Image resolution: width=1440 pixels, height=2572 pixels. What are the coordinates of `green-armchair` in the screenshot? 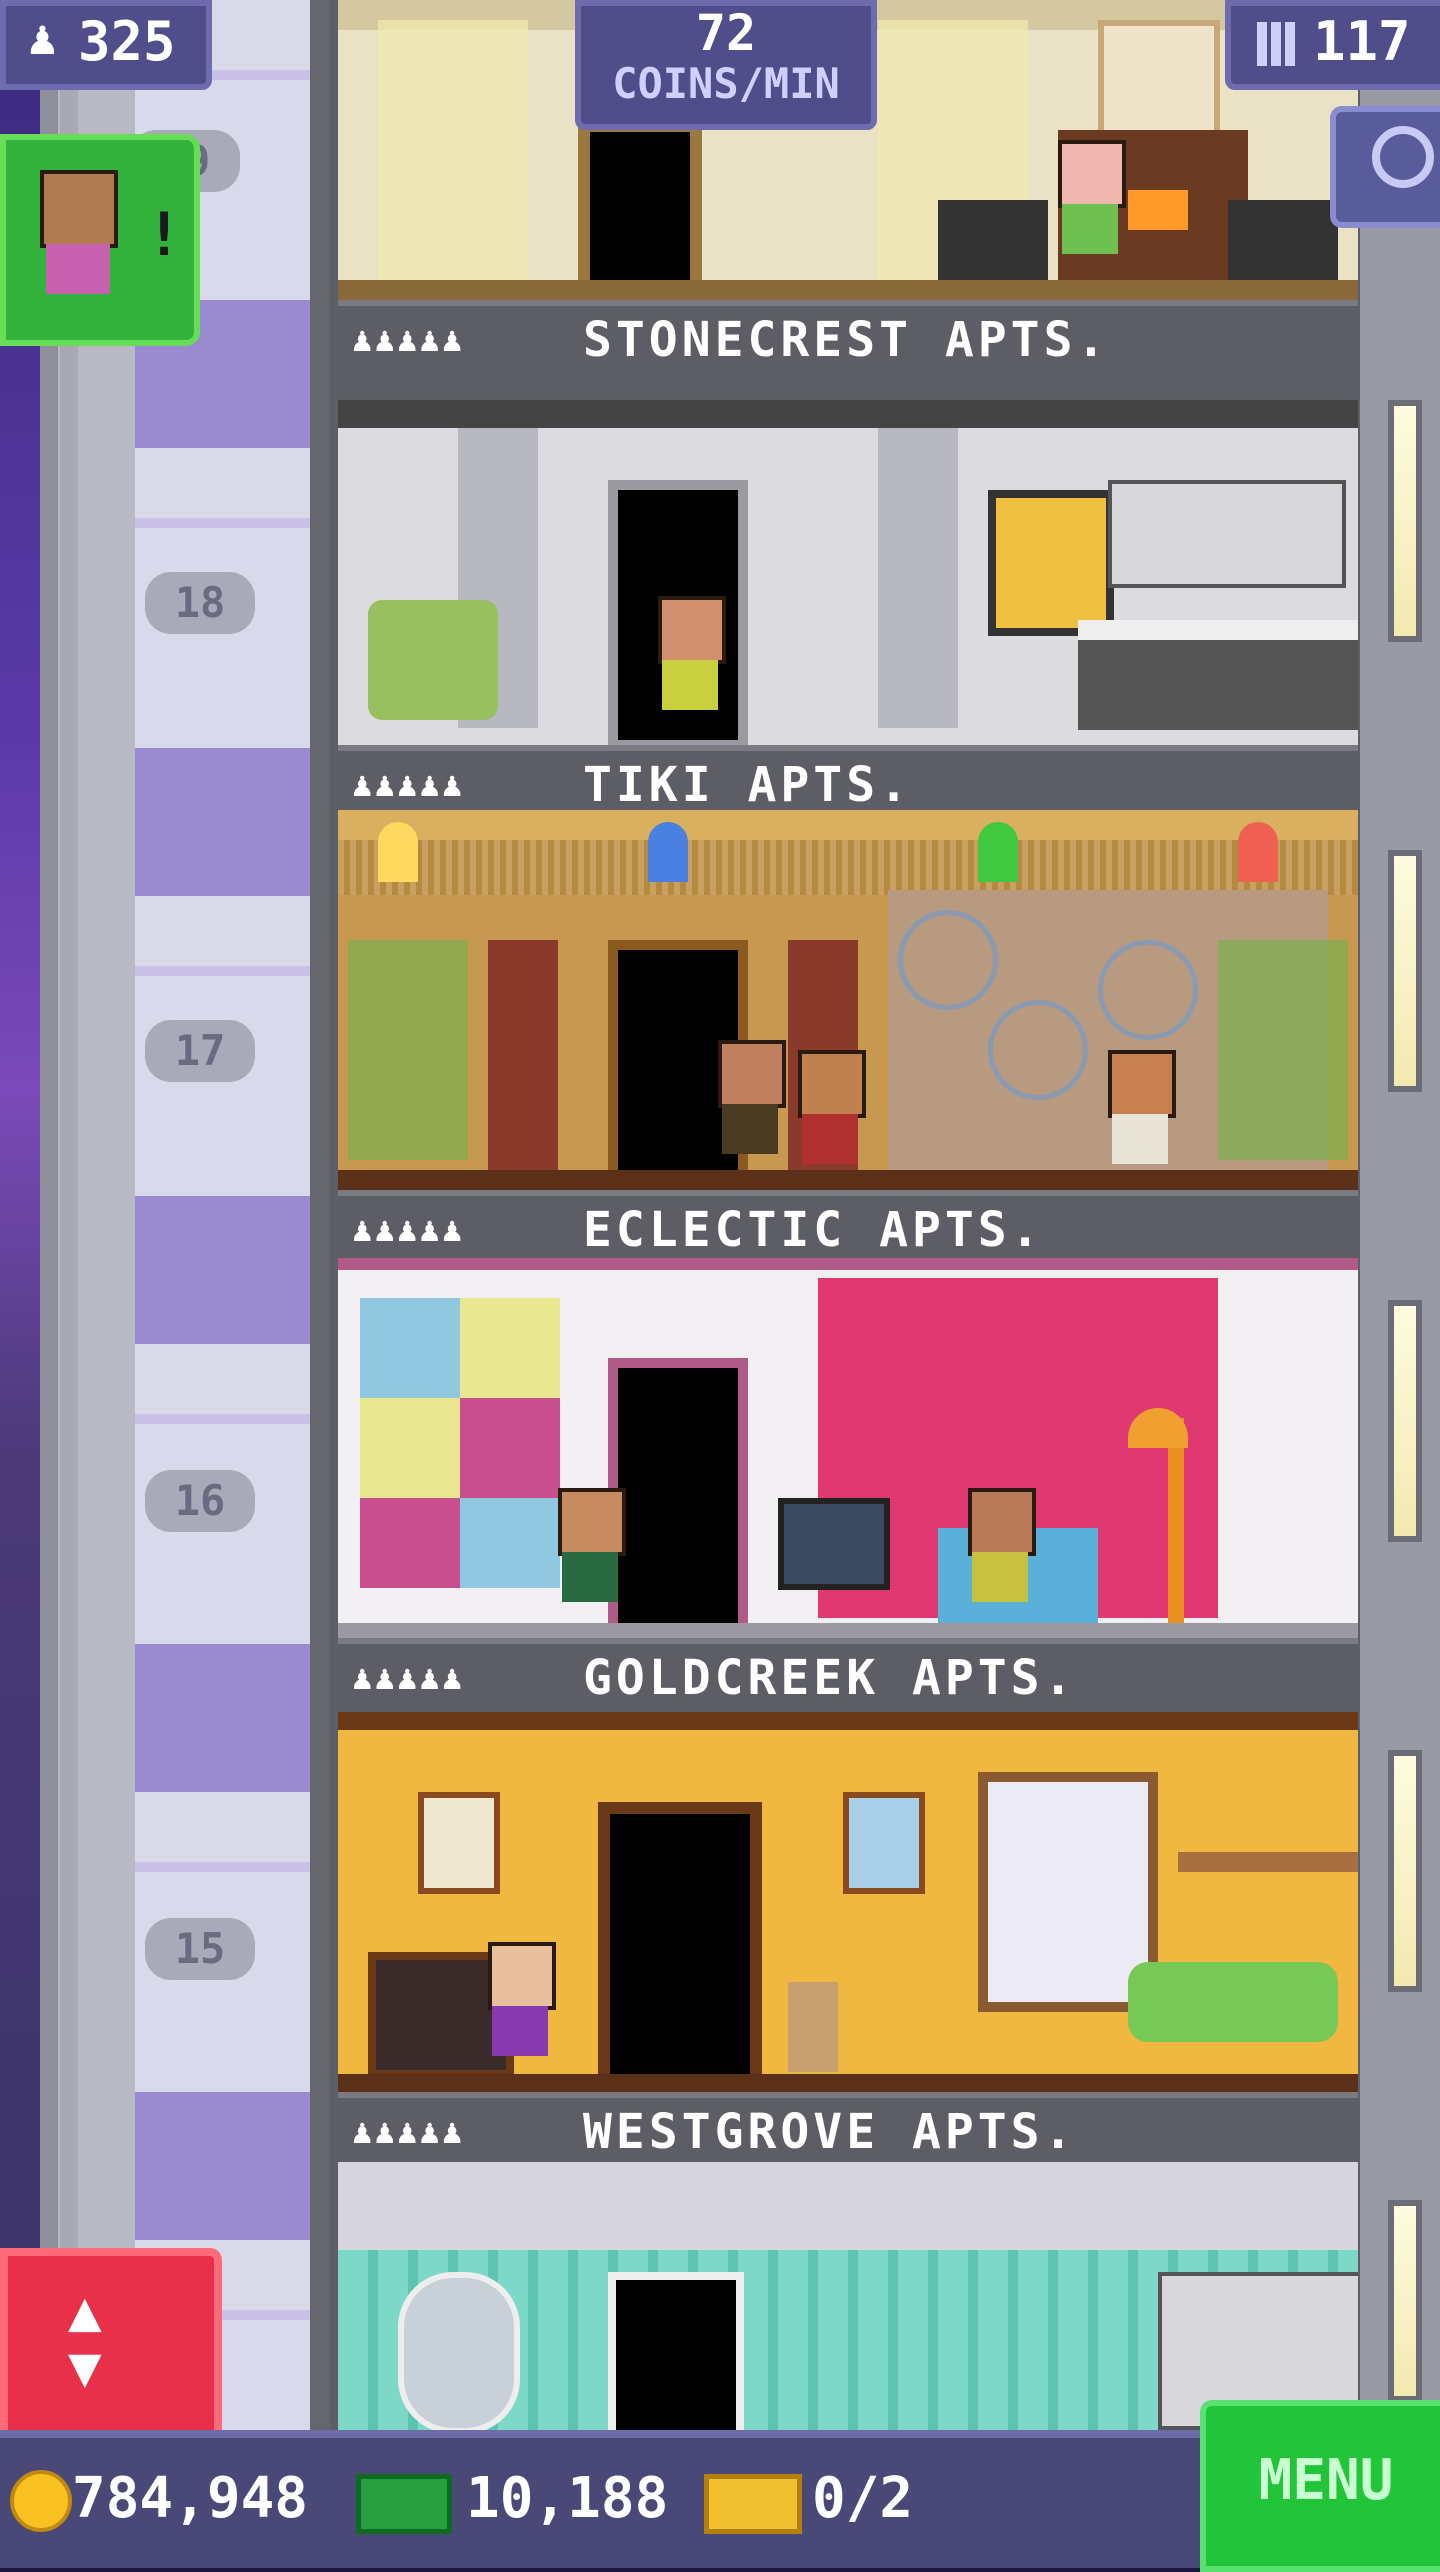 It's located at (433, 660).